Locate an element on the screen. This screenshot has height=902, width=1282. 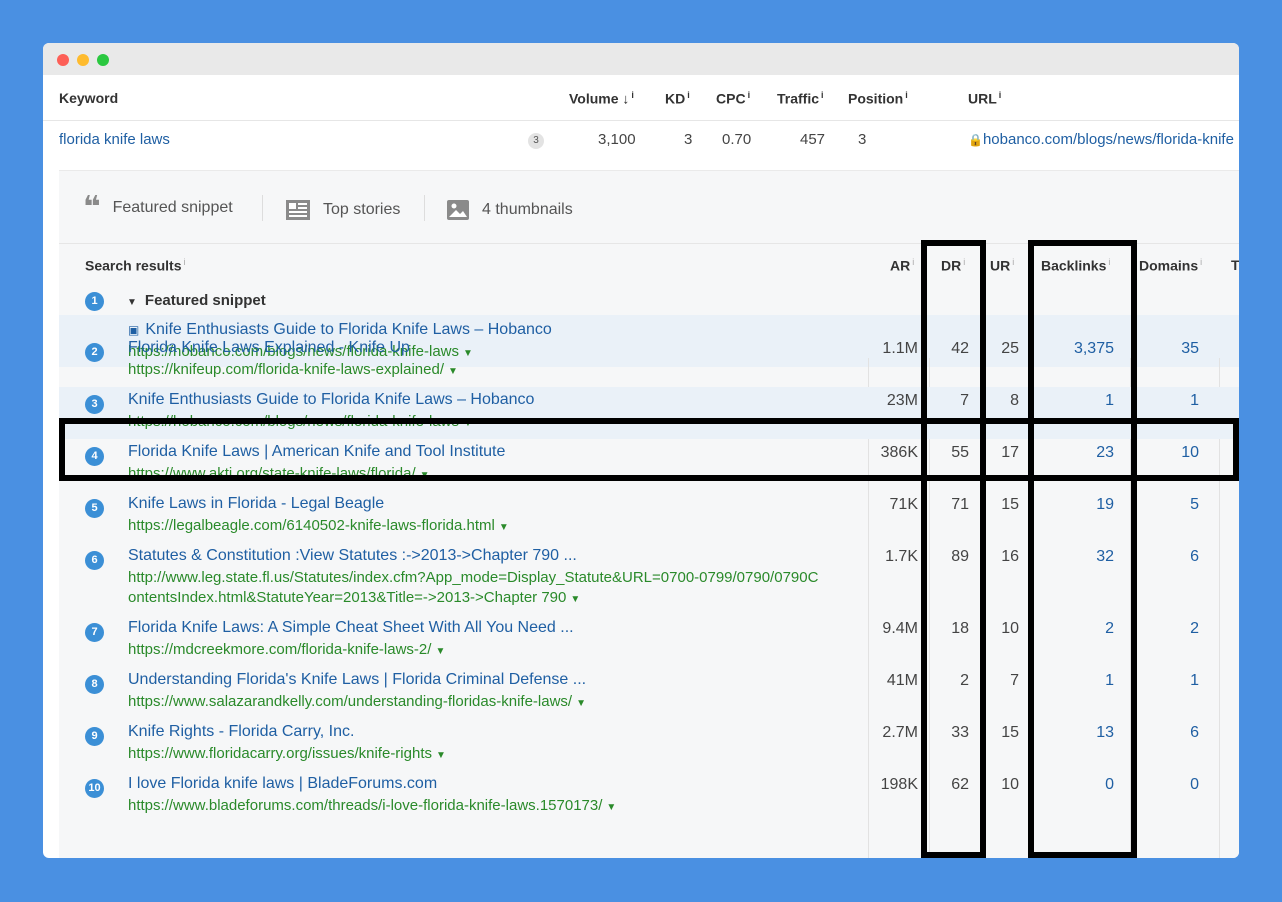
thumbnails-feature: 4 thumbnails is located at coordinates (509, 210).